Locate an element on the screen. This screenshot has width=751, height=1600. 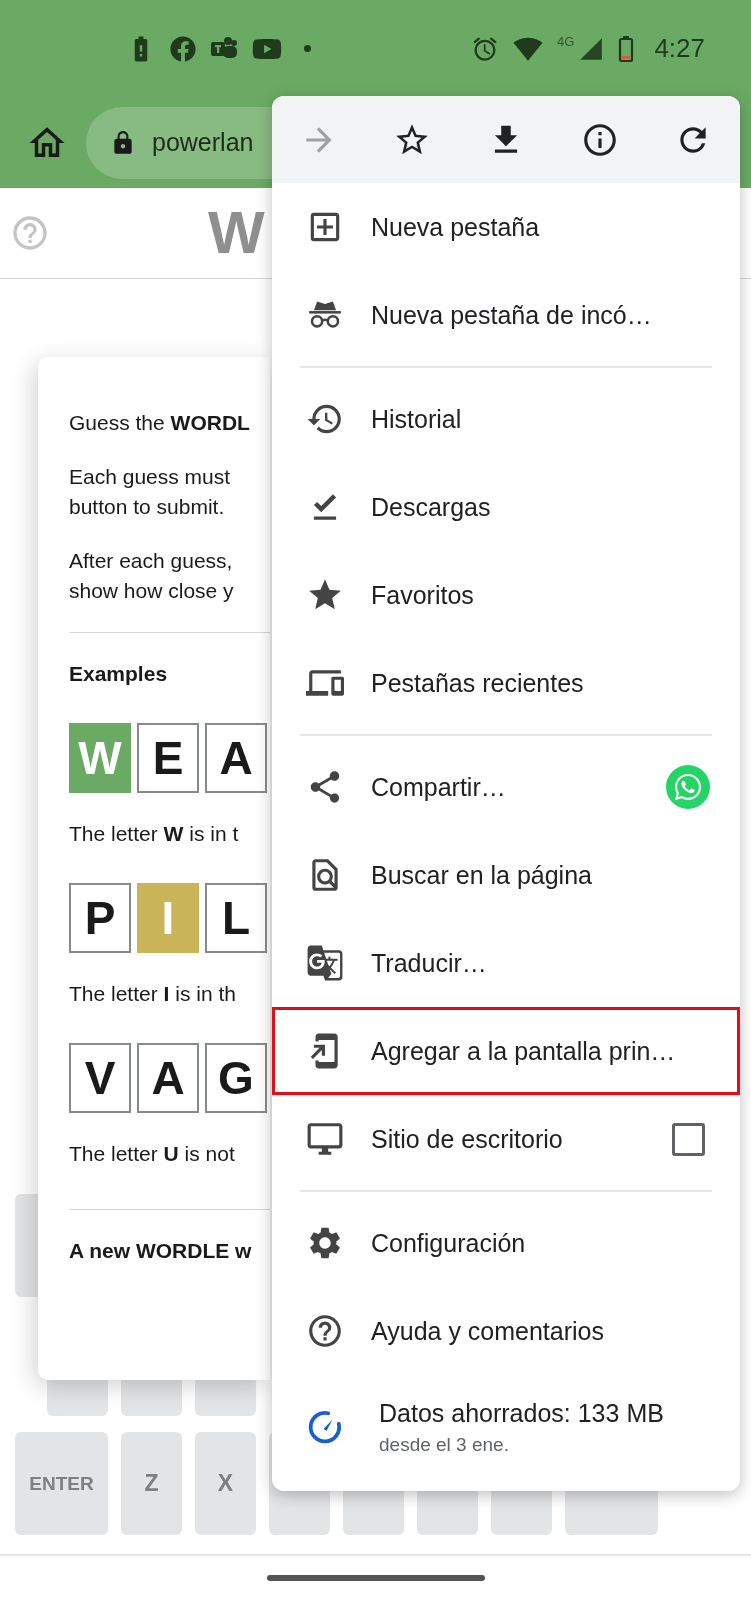
menu-item: Favoritos is located at coordinates (506, 595).